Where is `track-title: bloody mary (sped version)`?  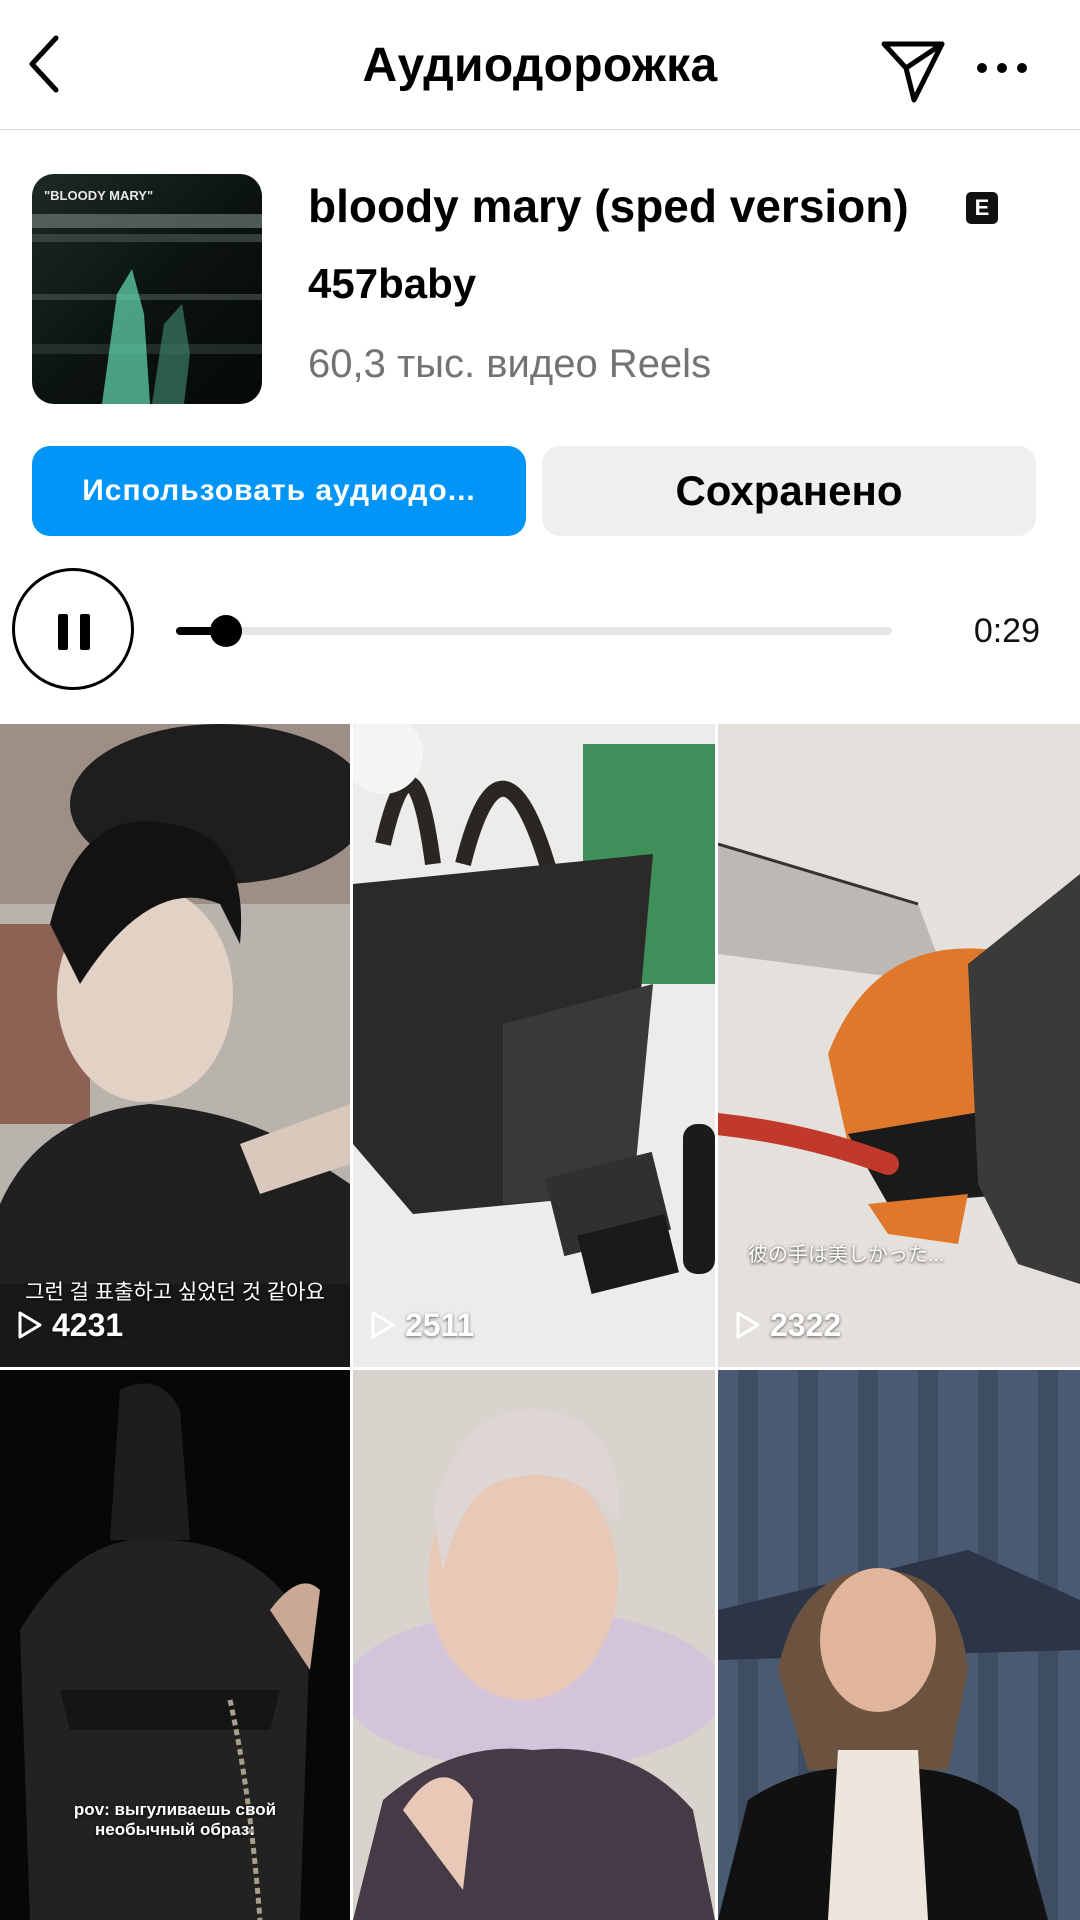
track-title: bloody mary (sped version) is located at coordinates (608, 206).